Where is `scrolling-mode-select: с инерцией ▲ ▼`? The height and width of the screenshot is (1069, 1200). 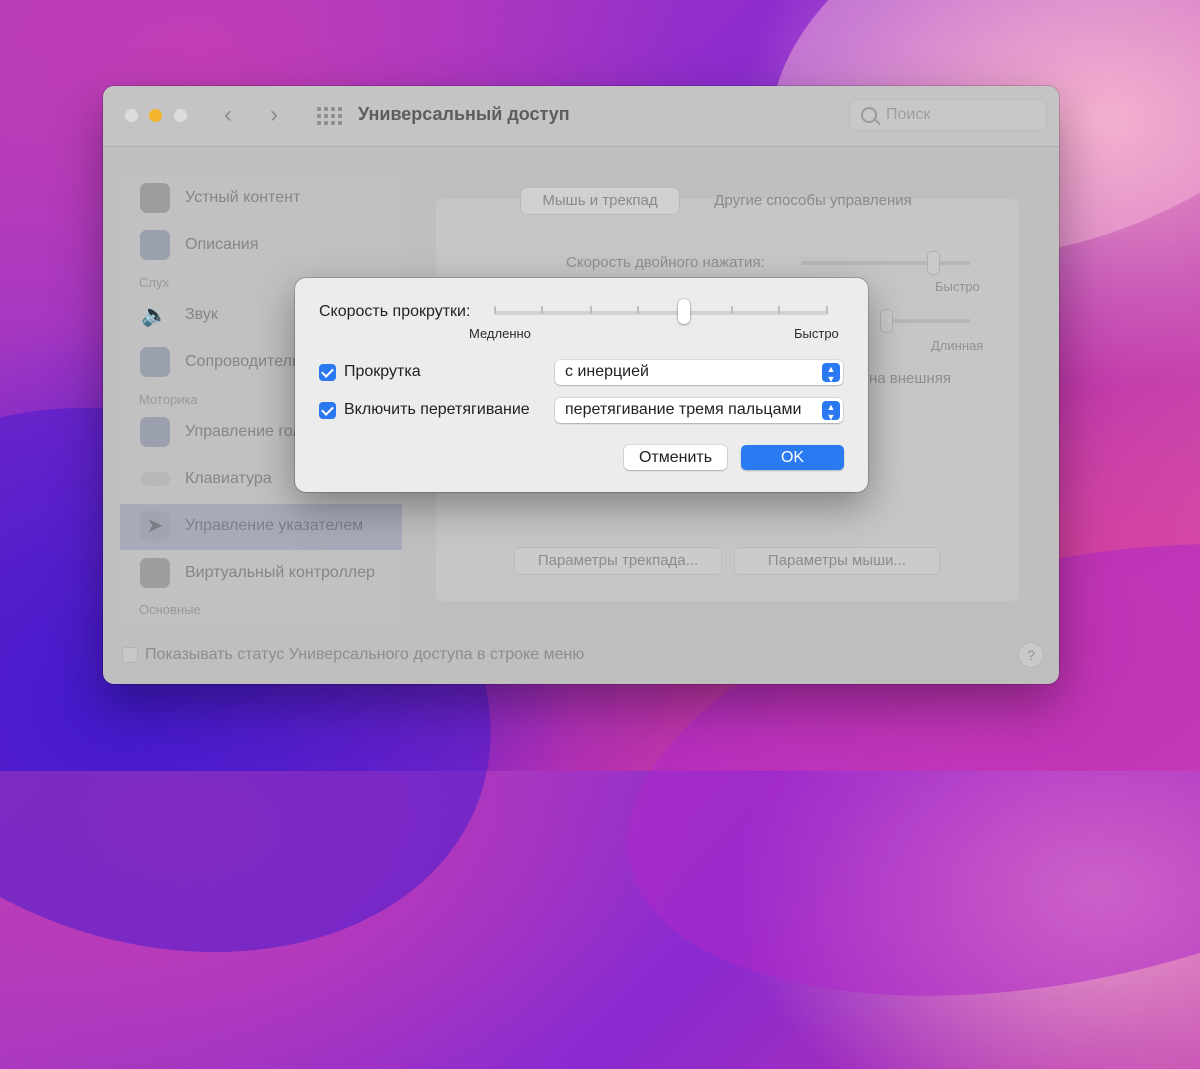 scrolling-mode-select: с инерцией ▲ ▼ is located at coordinates (699, 372).